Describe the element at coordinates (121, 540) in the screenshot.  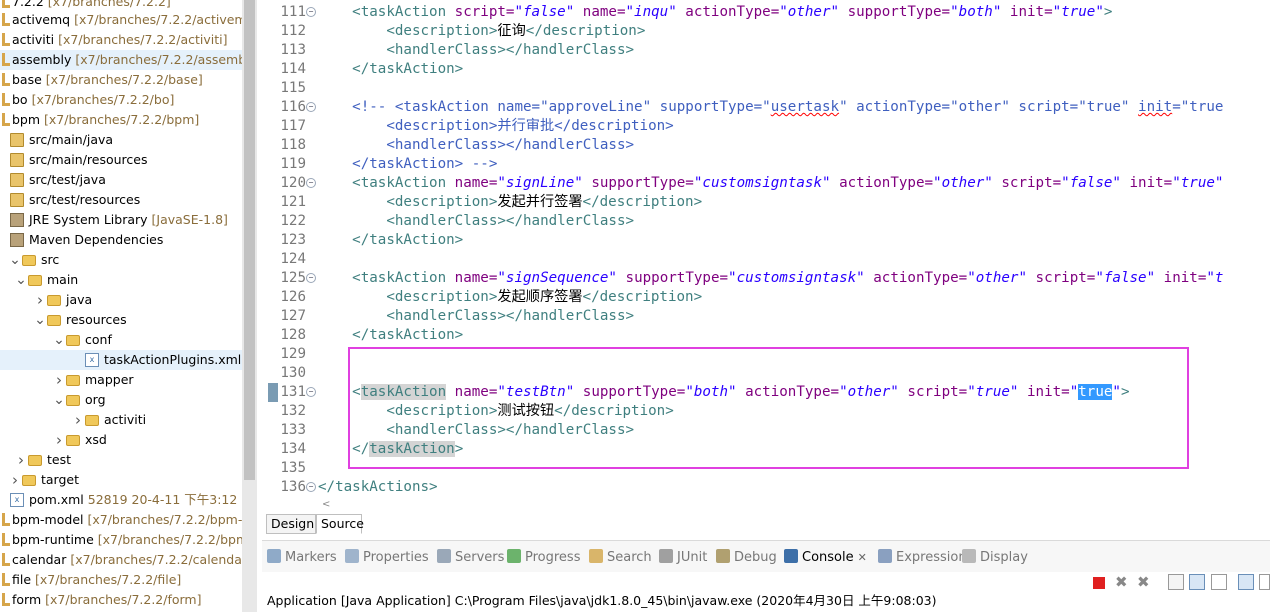
I see `tree-item: bpm-runtime [x7/branches/7.2.2/bpm-runt` at that location.